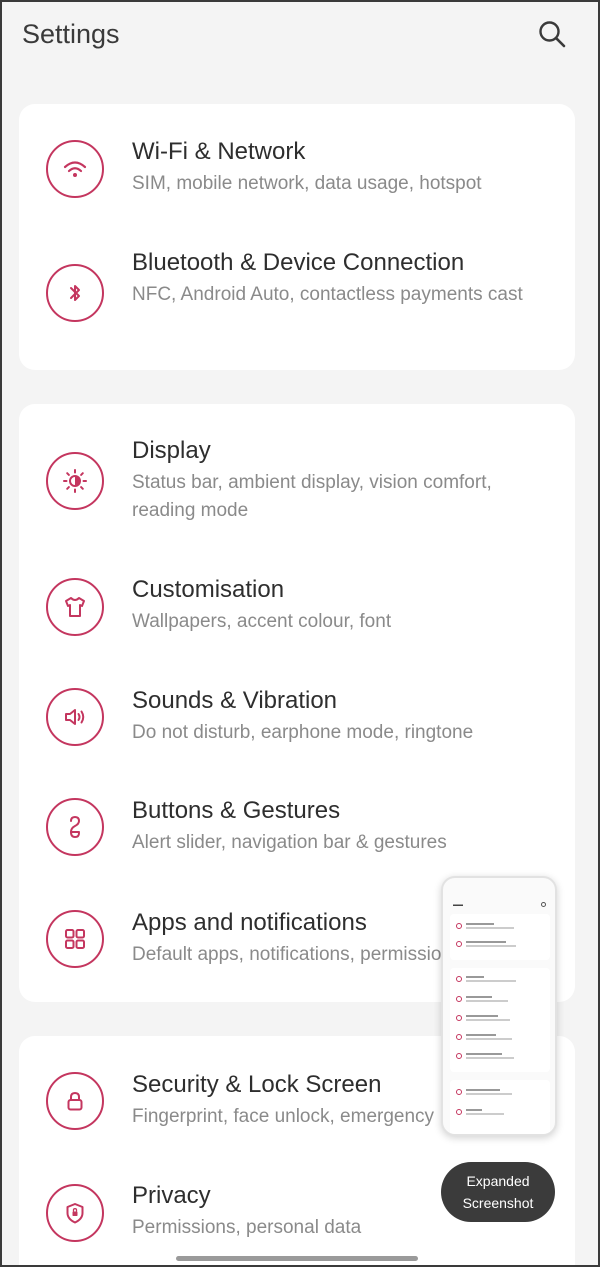 Image resolution: width=600 pixels, height=1267 pixels. Describe the element at coordinates (303, 732) in the screenshot. I see `item-subtitle: Do not disturb, earphone mode, ringtone` at that location.